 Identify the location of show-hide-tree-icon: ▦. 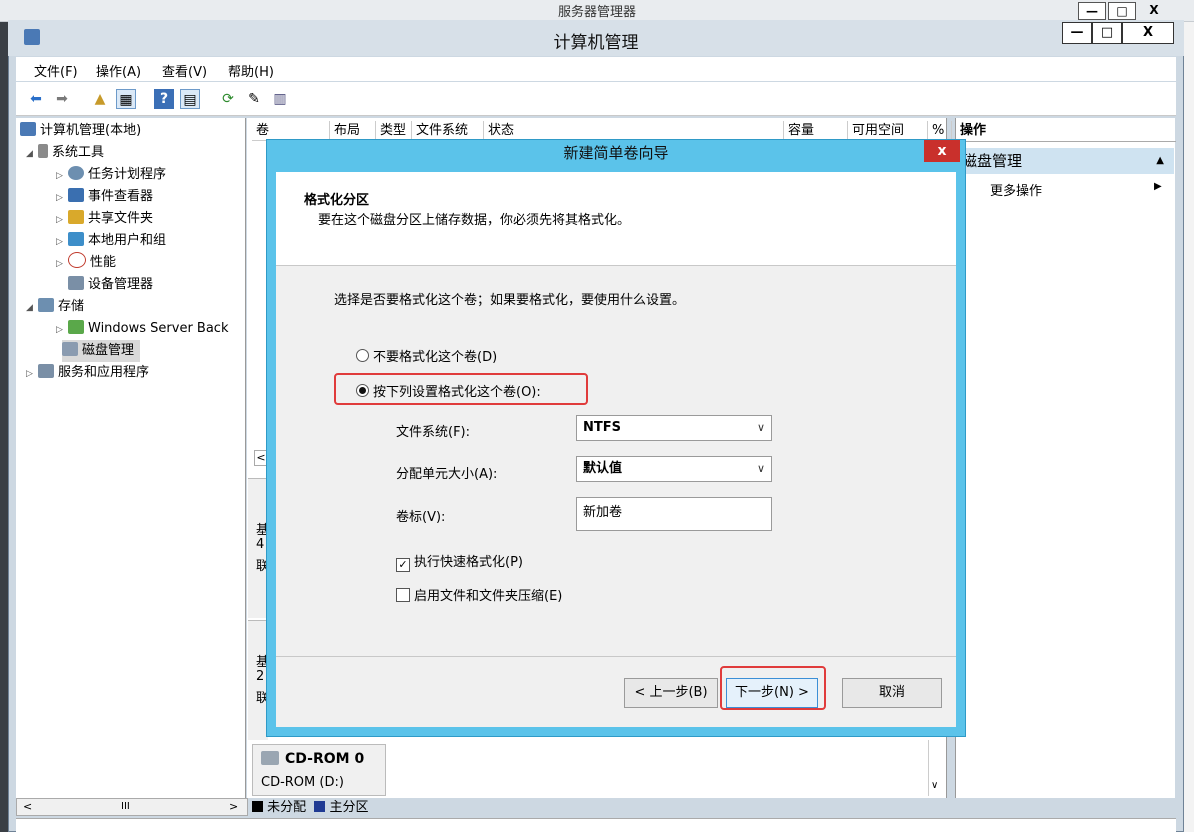
(126, 99).